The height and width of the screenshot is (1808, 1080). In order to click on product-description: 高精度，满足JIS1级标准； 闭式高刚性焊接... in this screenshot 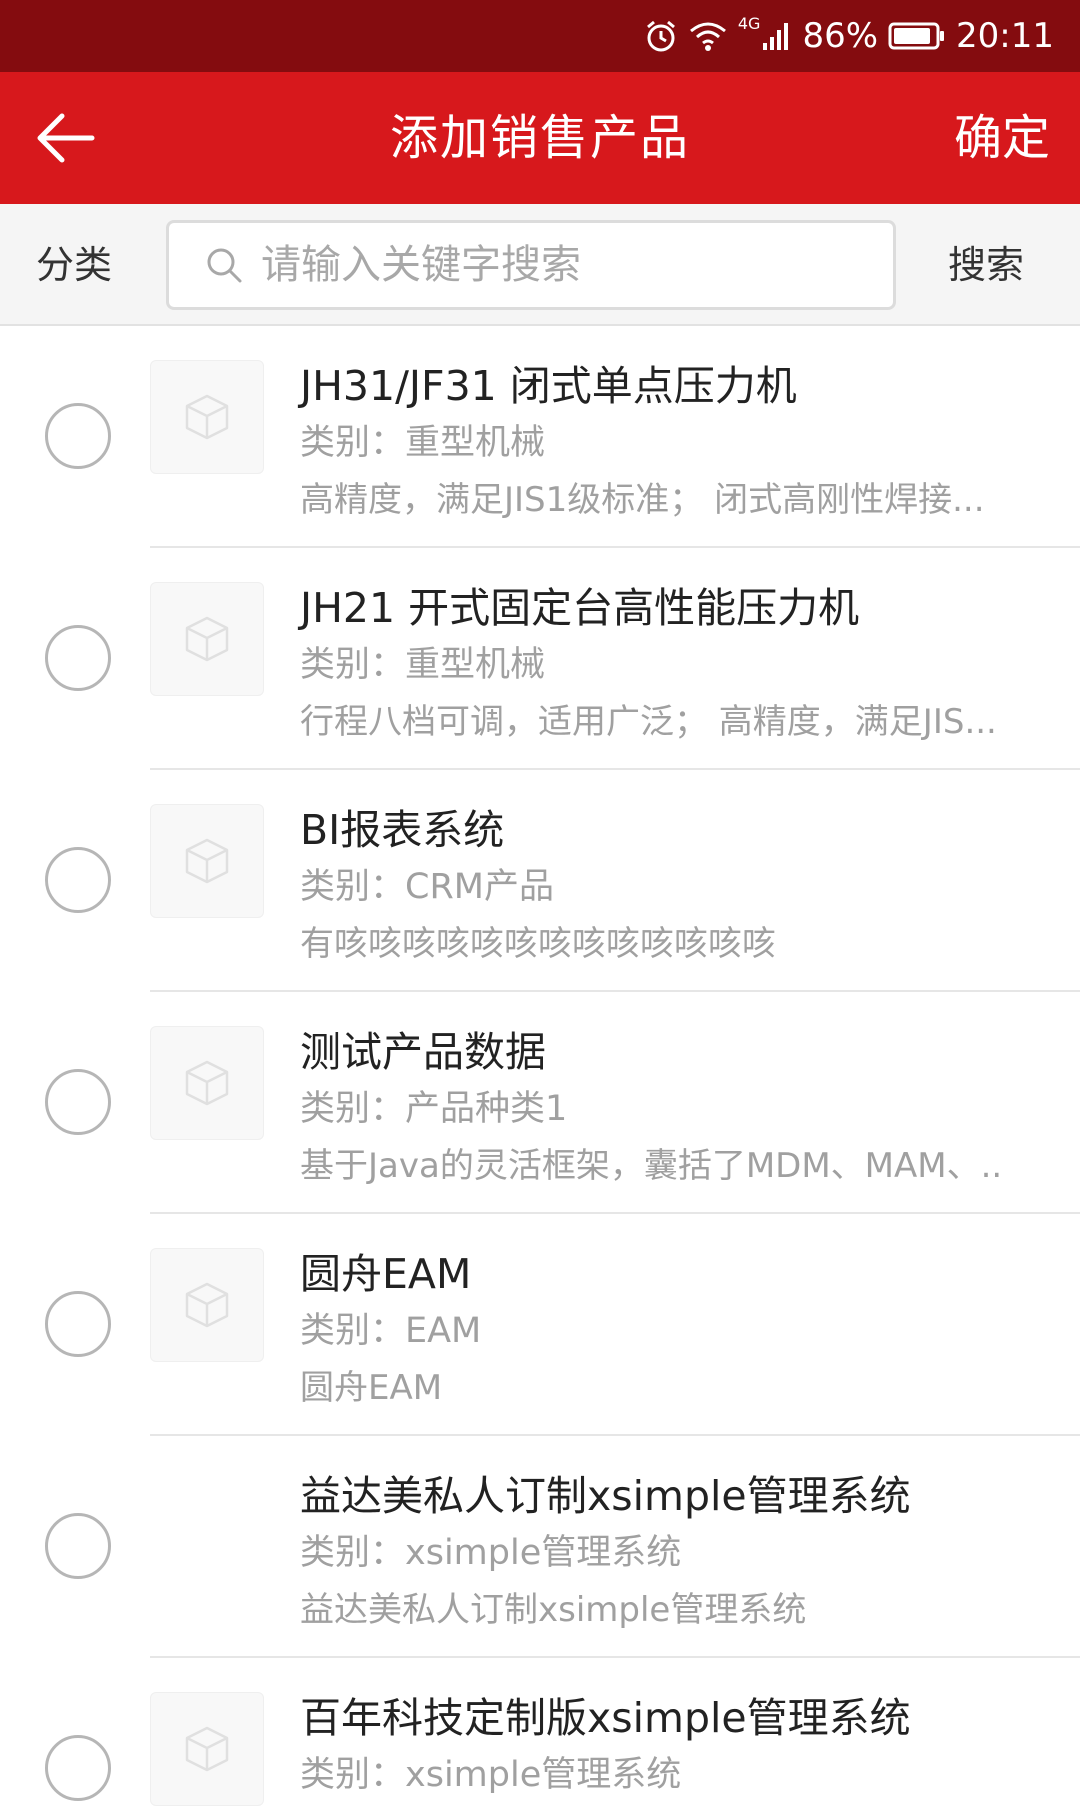, I will do `click(642, 500)`.